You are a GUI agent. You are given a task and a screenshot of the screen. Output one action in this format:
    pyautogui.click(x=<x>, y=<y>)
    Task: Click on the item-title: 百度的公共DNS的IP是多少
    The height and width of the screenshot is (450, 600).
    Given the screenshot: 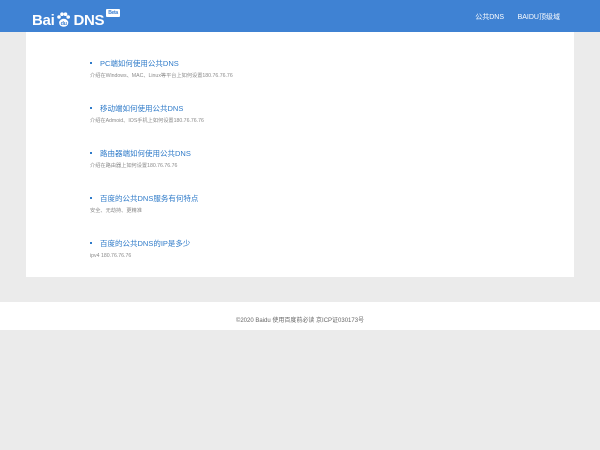 What is the action you would take?
    pyautogui.click(x=145, y=243)
    